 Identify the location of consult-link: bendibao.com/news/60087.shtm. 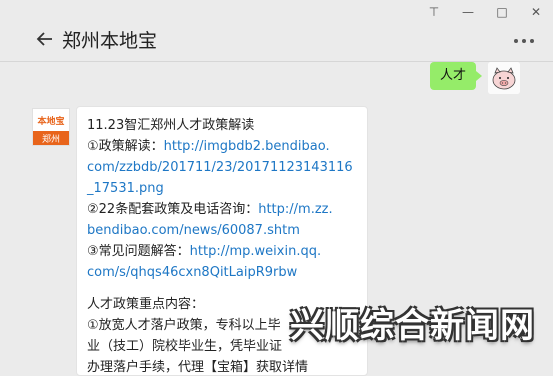
(193, 230).